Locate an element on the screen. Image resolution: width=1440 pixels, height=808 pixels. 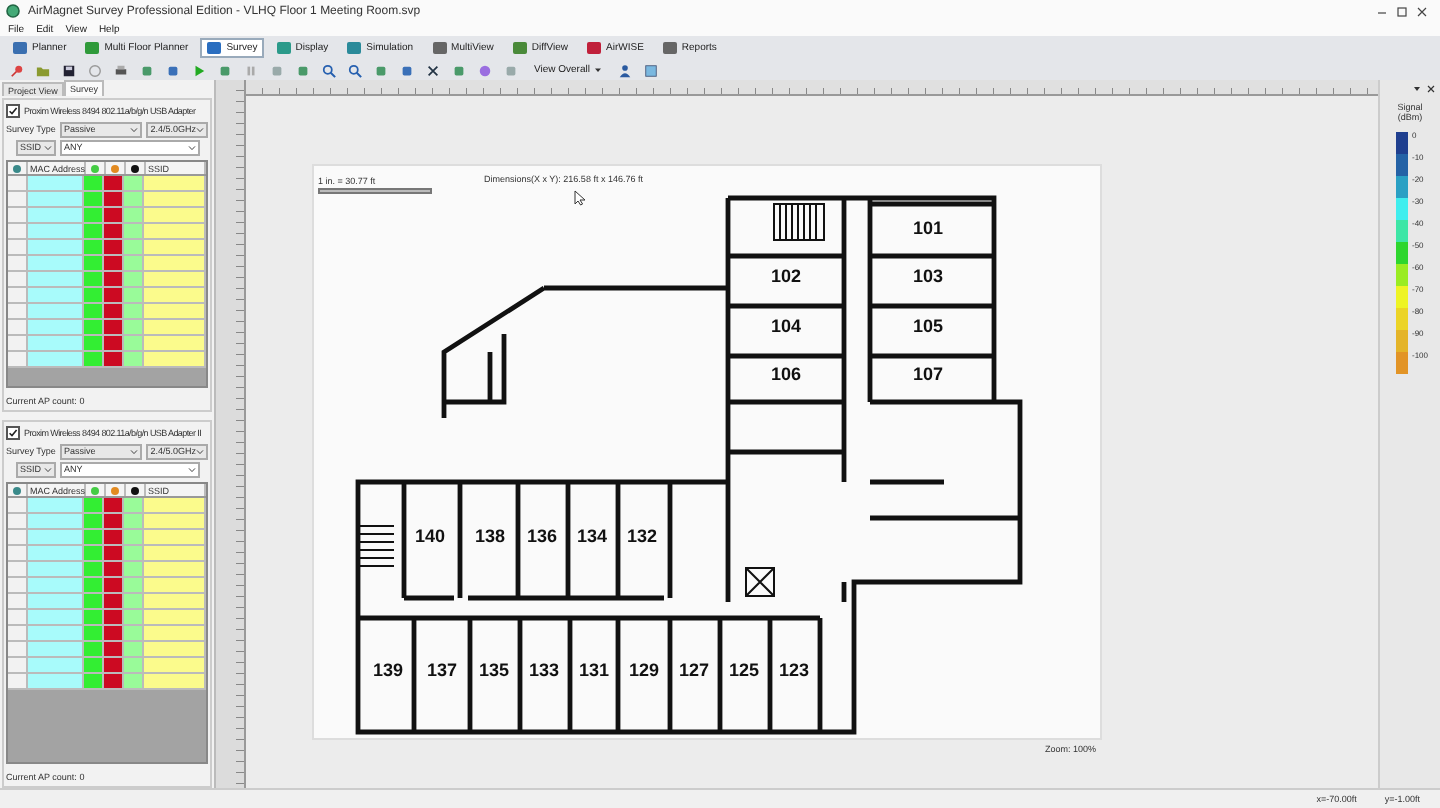
room-number: 101 is located at coordinates (928, 228).